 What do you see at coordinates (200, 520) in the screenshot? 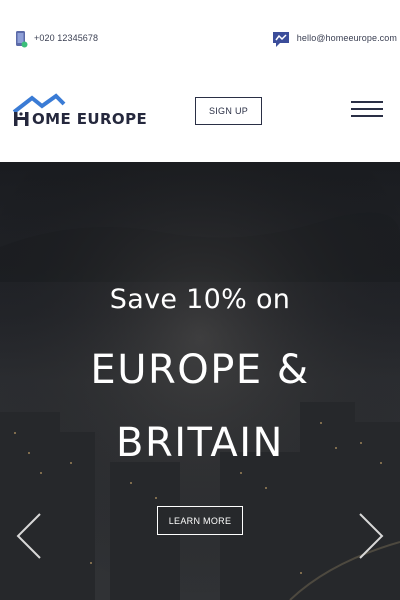
I see `learn-more-button: LEARN MORE` at bounding box center [200, 520].